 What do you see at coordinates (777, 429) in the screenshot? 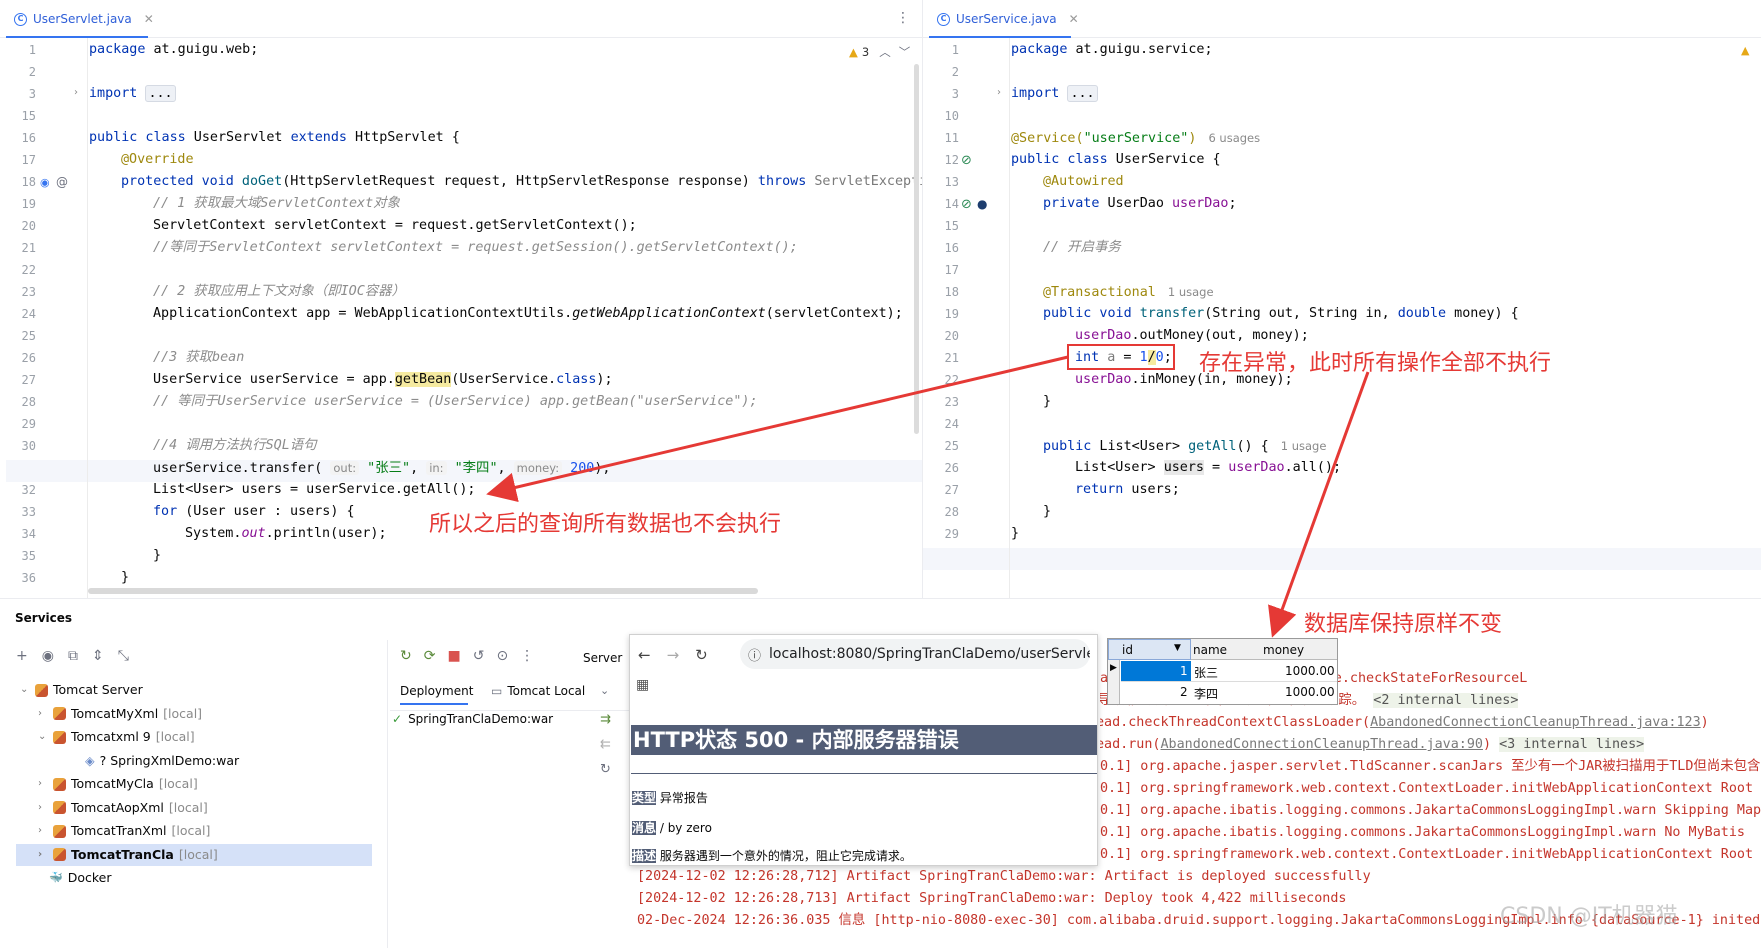
I see `arrow-to-getall` at bounding box center [777, 429].